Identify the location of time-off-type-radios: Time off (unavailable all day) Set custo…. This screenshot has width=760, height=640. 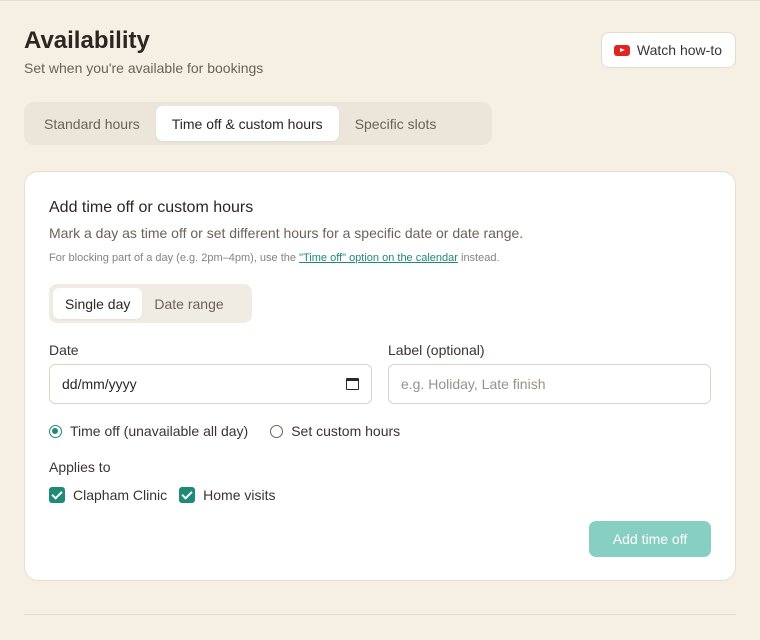
(235, 431).